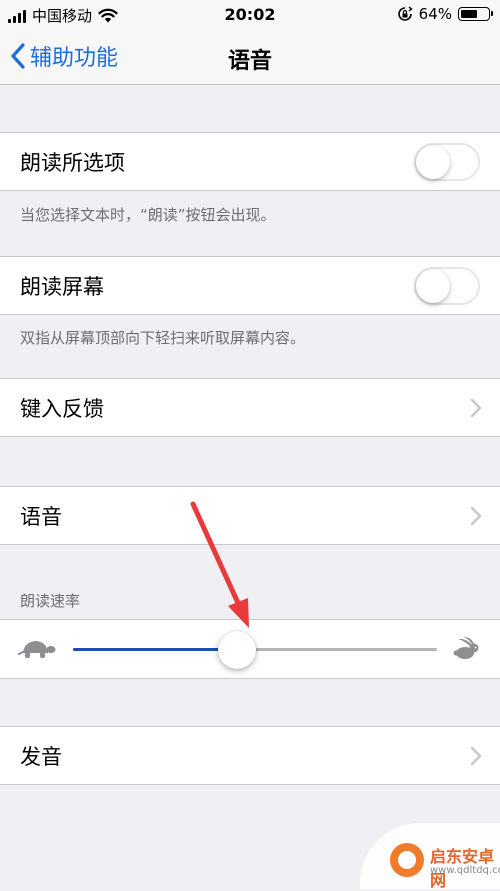 The height and width of the screenshot is (891, 500). I want to click on speaking-rate-row, so click(250, 649).